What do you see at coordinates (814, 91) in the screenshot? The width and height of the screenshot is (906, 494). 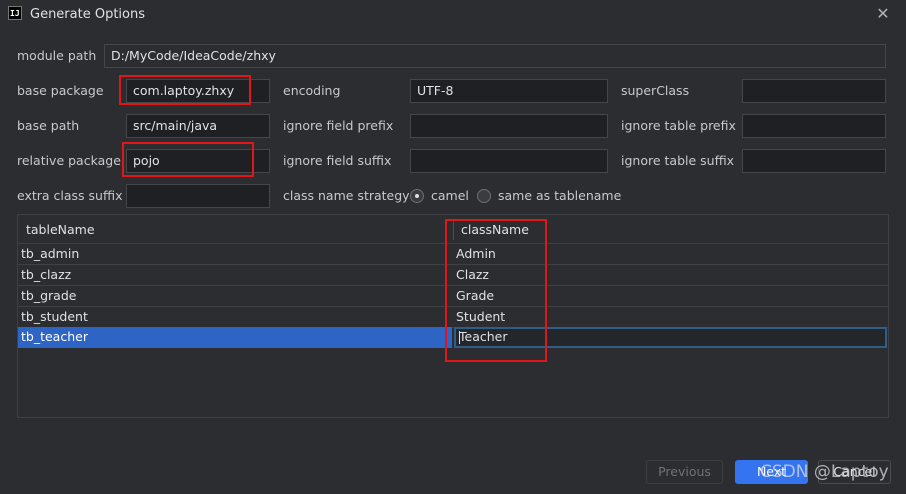 I see `superclass-field` at bounding box center [814, 91].